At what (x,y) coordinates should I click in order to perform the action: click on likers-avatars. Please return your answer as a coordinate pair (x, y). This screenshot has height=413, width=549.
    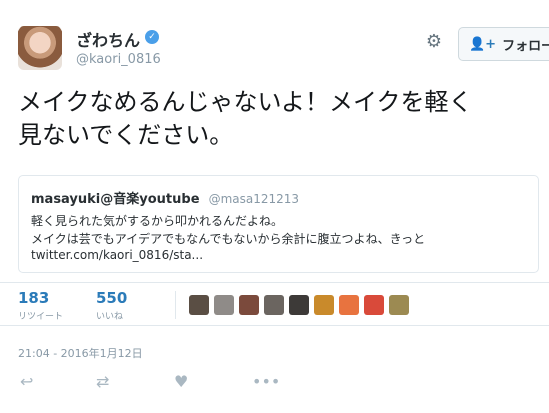
    Looking at the image, I should click on (299, 305).